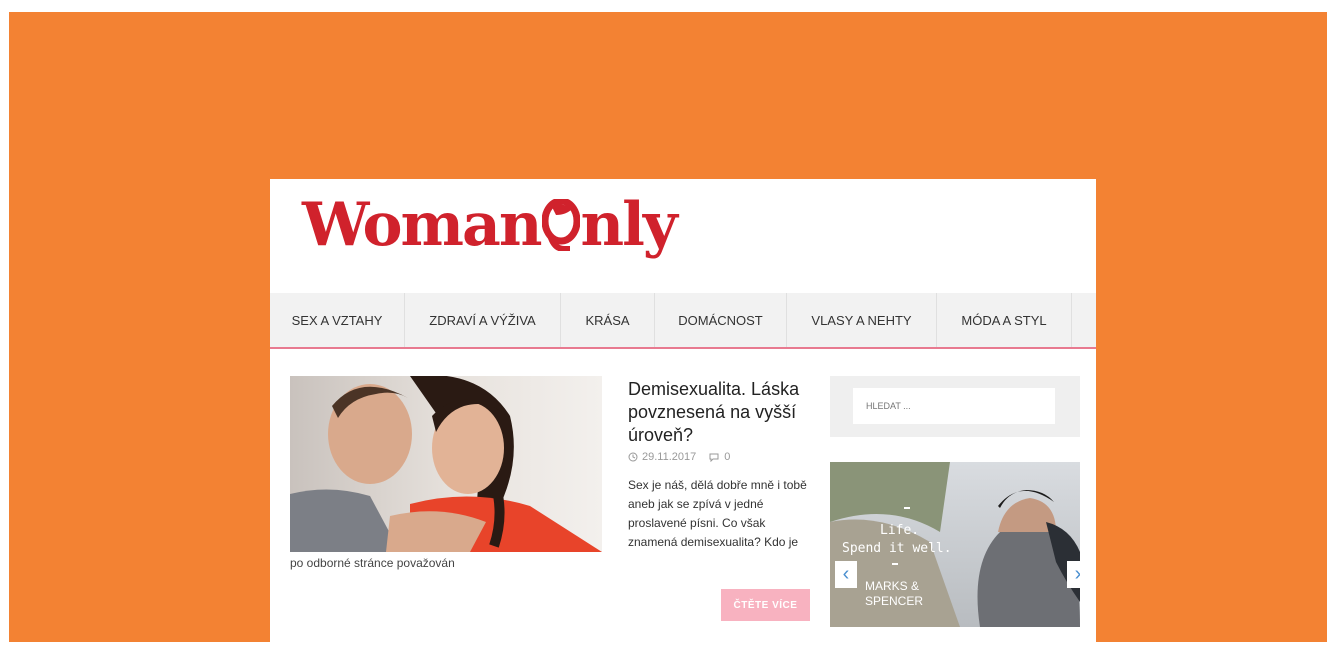 The height and width of the screenshot is (654, 1327). What do you see at coordinates (714, 457) in the screenshot?
I see `comment-icon` at bounding box center [714, 457].